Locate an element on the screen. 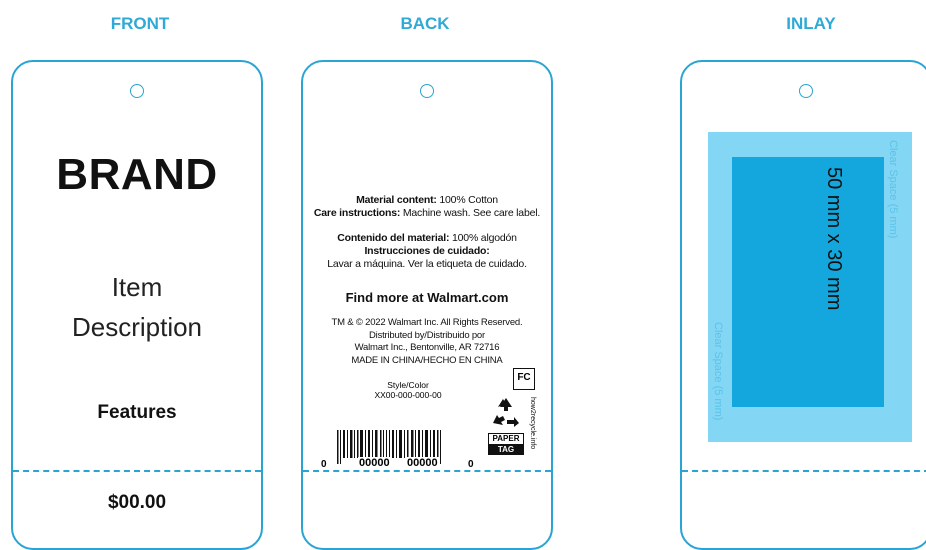 The height and width of the screenshot is (550, 926). barcode-icon is located at coordinates (389, 447).